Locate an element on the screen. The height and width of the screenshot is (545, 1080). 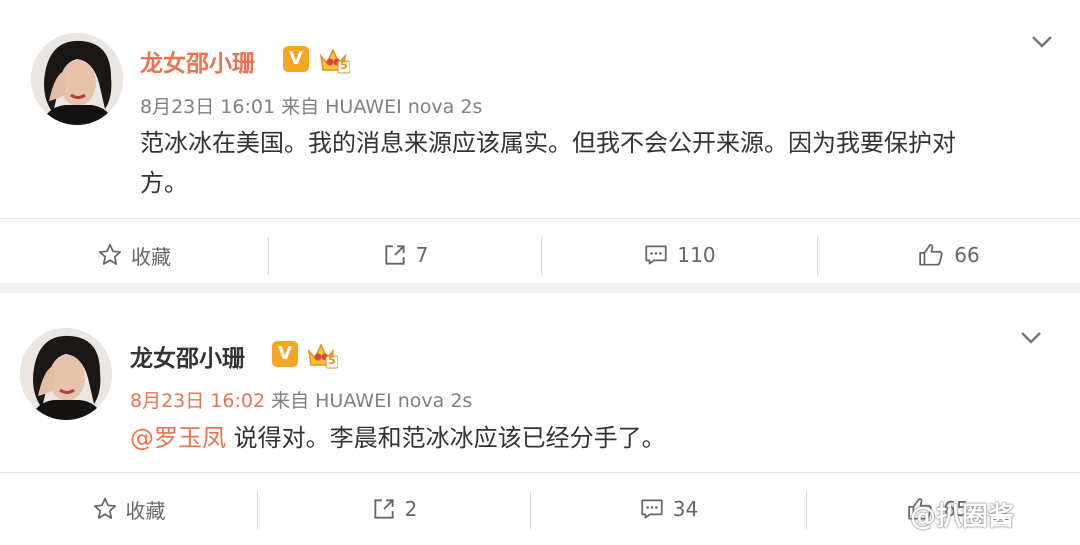
repost-count: 2 is located at coordinates (411, 509).